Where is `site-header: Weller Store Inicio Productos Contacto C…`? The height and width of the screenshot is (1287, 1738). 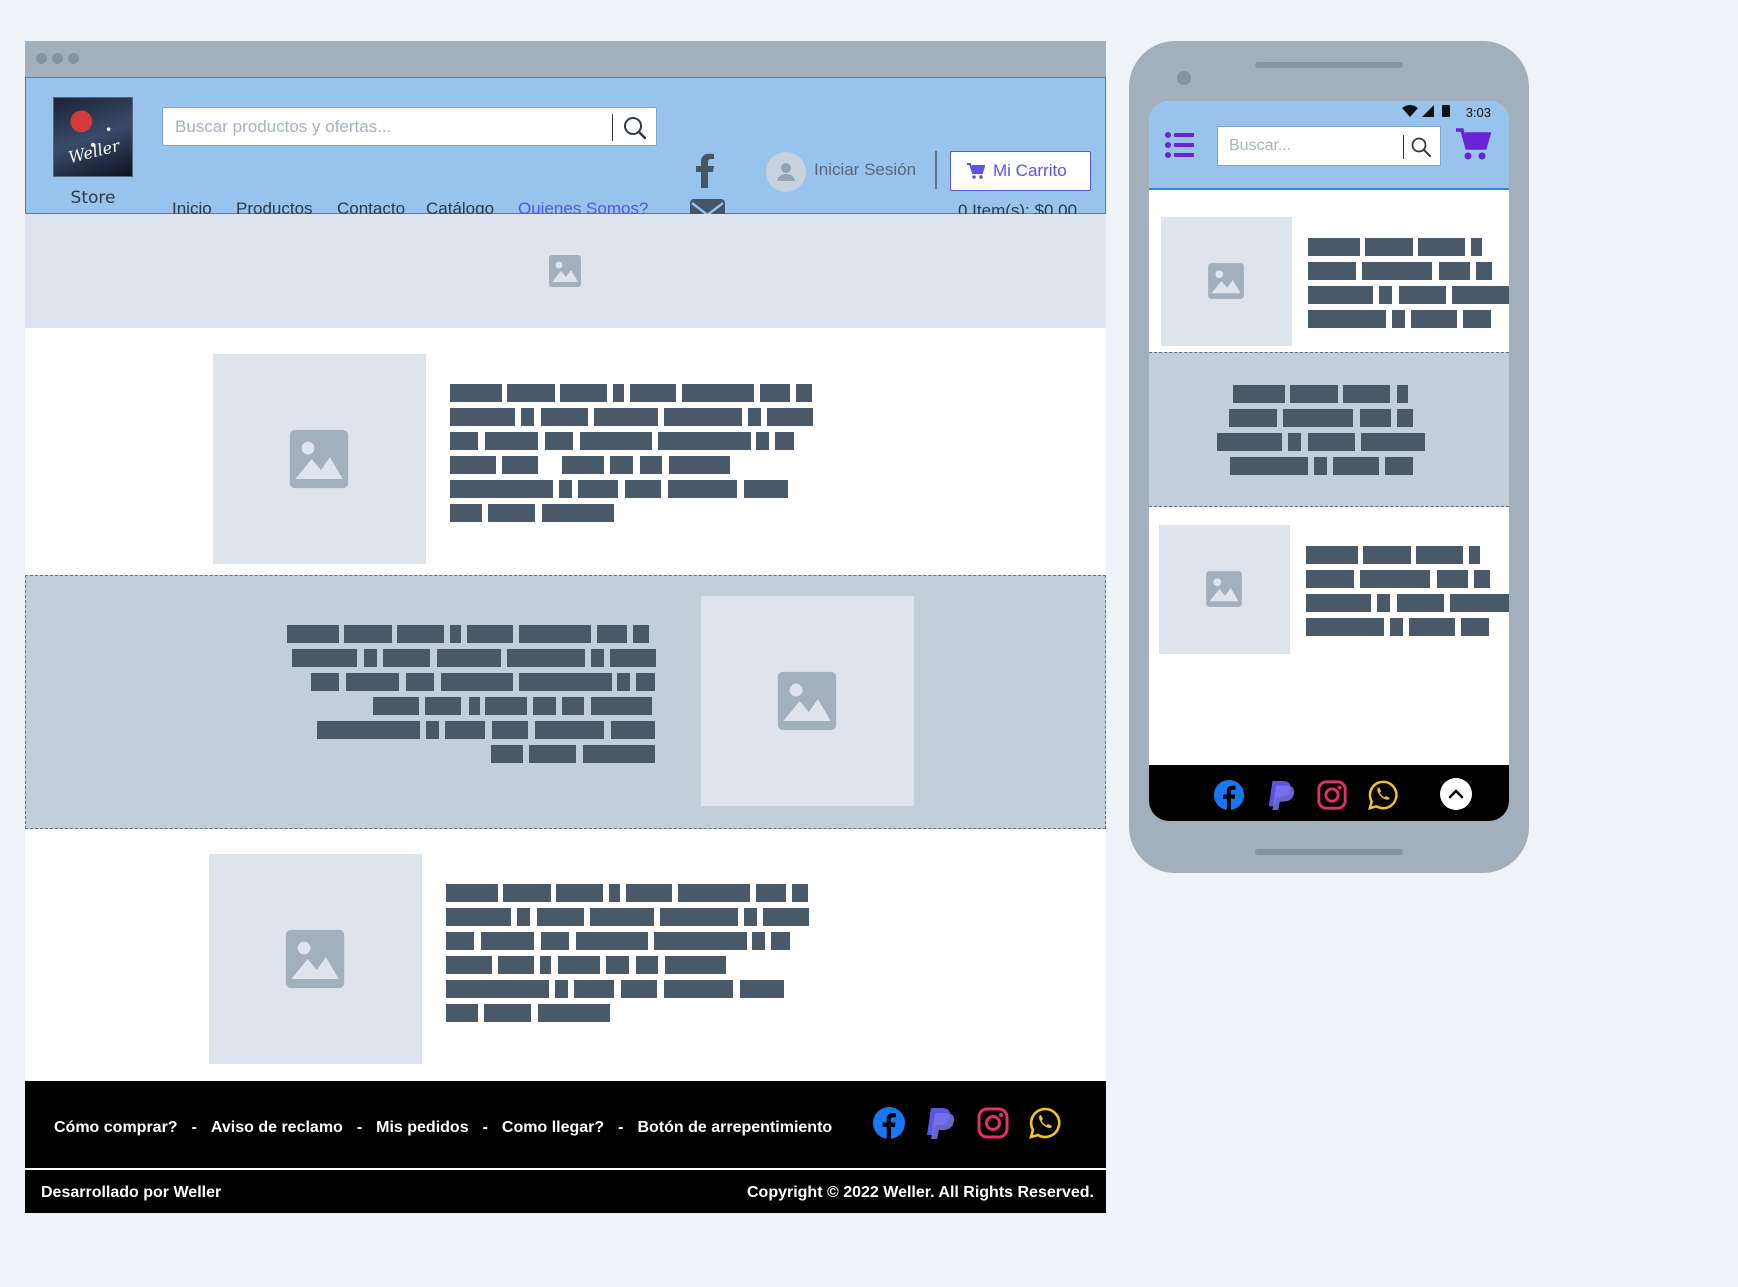
site-header: Weller Store Inicio Productos Contacto C… is located at coordinates (565, 157).